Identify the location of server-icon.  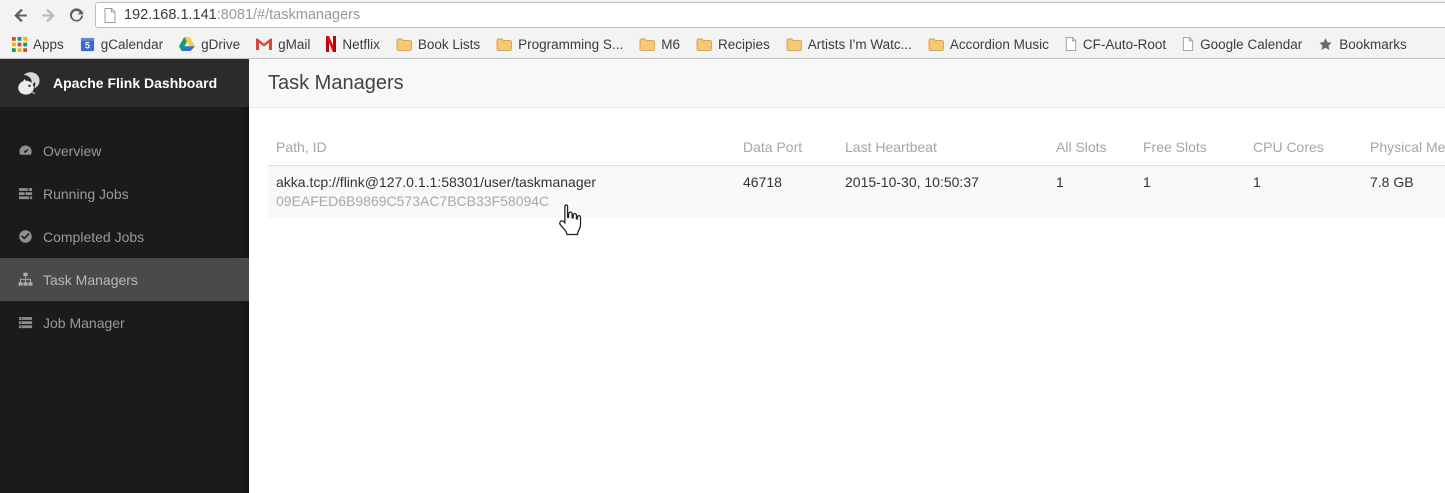
(25, 323).